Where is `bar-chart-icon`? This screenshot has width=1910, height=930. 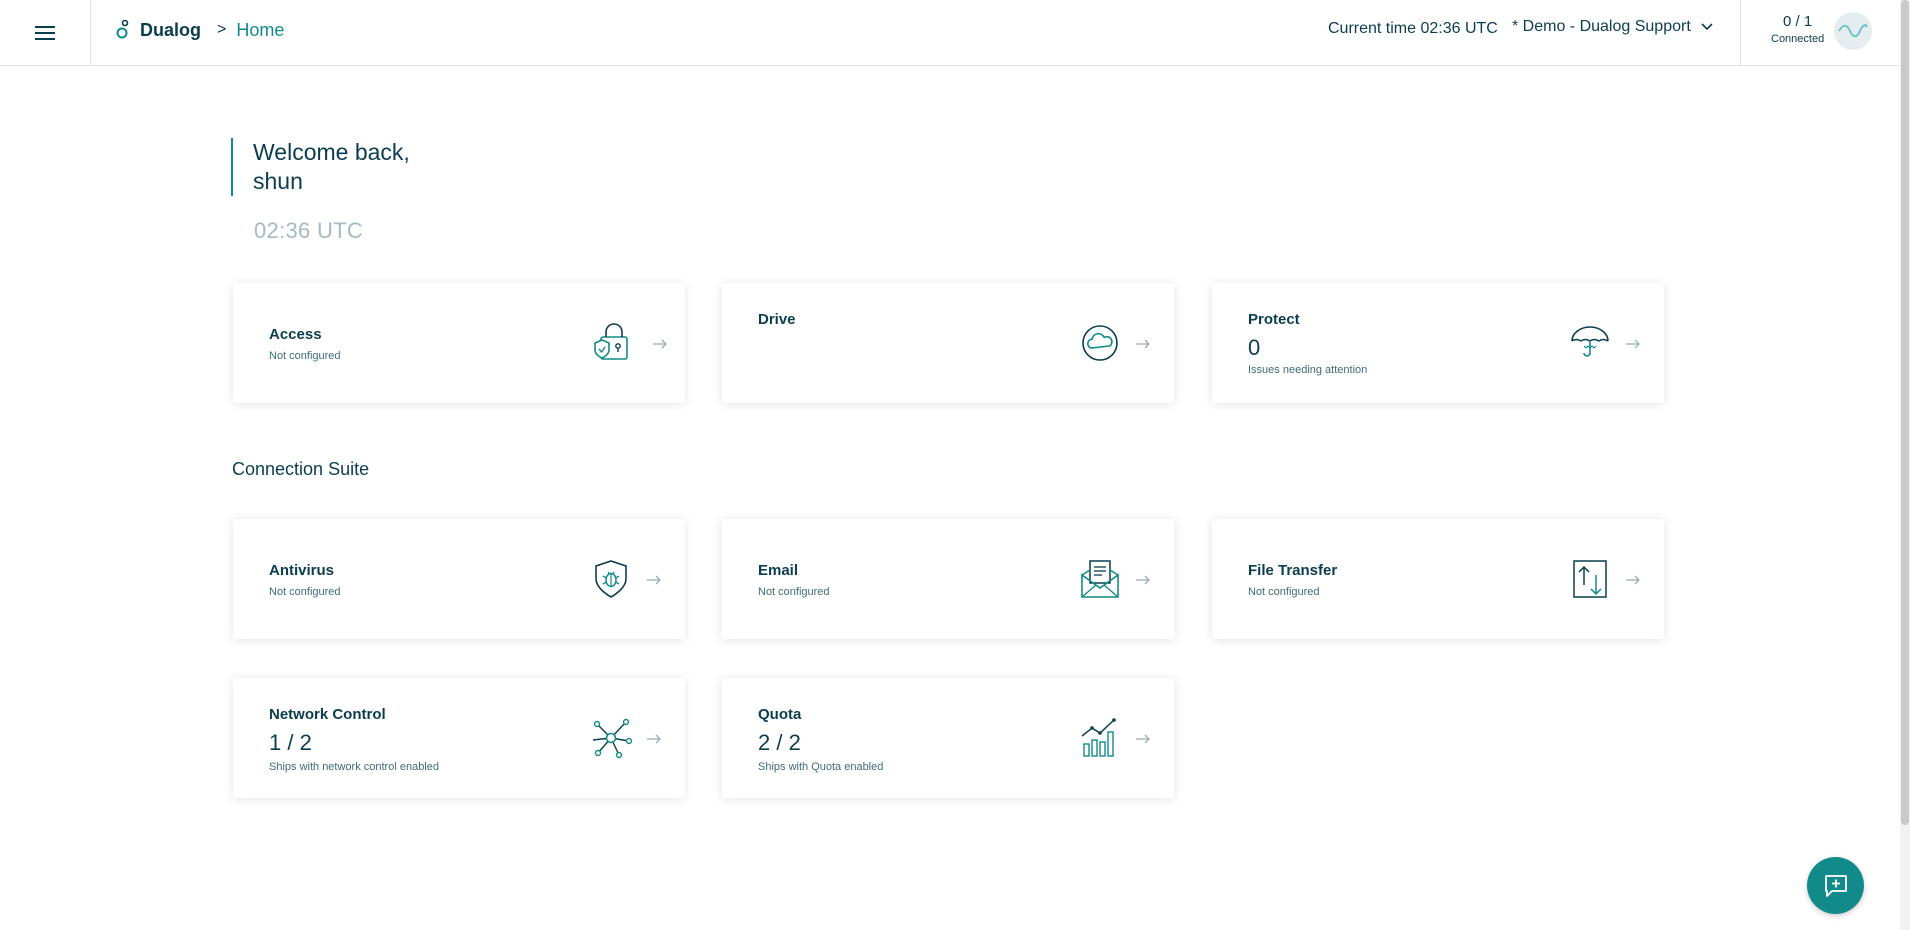
bar-chart-icon is located at coordinates (1098, 737).